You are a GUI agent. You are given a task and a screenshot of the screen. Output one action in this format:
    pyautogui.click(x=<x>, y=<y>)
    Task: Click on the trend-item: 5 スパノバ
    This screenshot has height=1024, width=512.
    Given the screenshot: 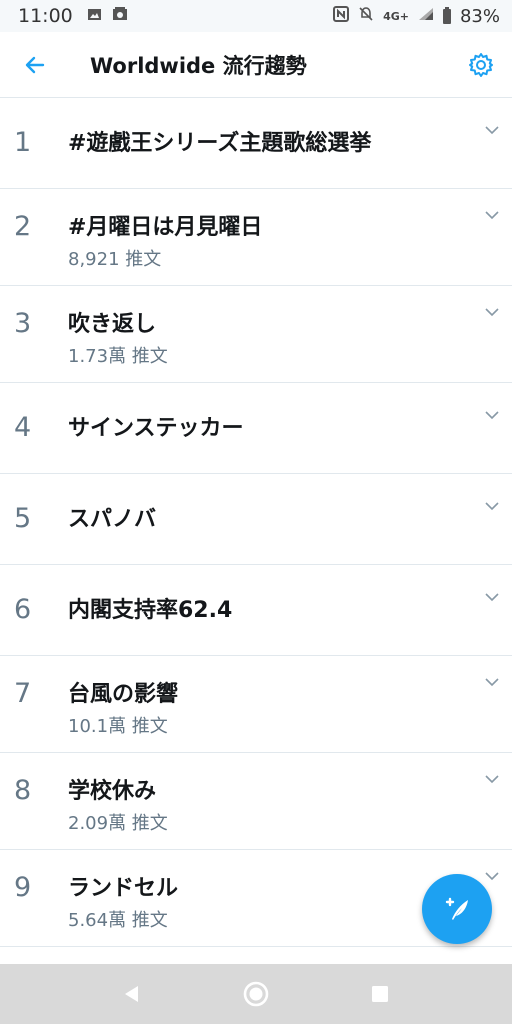 What is the action you would take?
    pyautogui.click(x=256, y=519)
    